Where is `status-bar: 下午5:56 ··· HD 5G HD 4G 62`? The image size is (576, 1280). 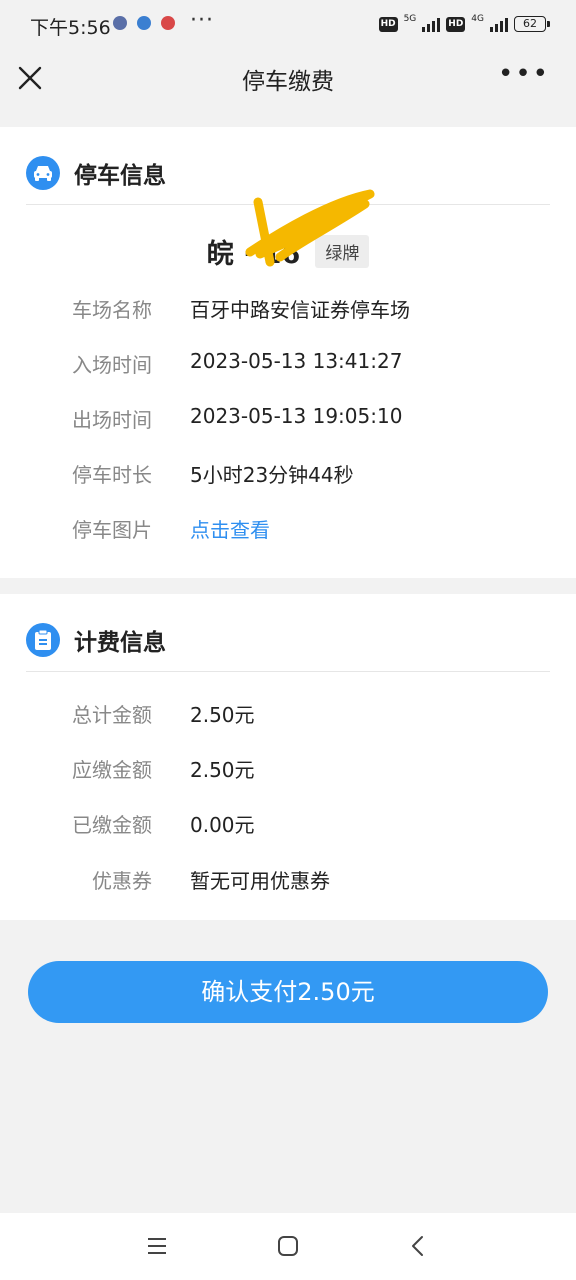
status-bar: 下午5:56 ··· HD 5G HD 4G 62 is located at coordinates (288, 25).